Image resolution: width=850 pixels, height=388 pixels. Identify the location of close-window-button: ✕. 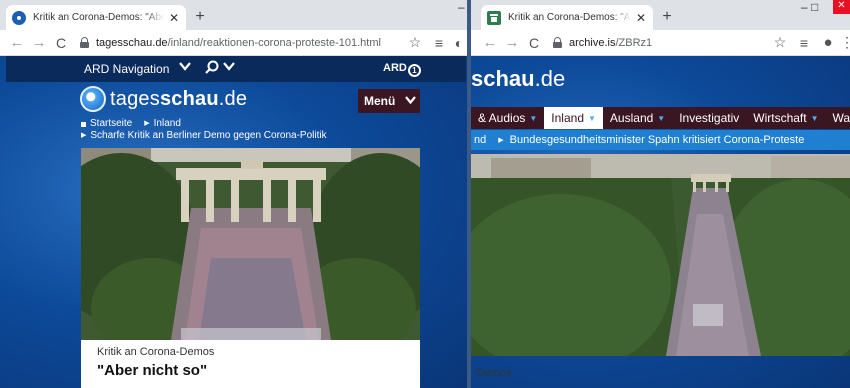
(841, 7).